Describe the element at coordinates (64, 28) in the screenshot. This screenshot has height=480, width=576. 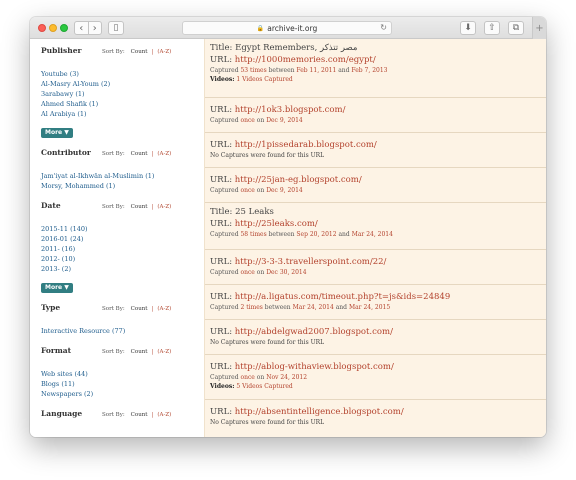
I see `zoom-window-button` at that location.